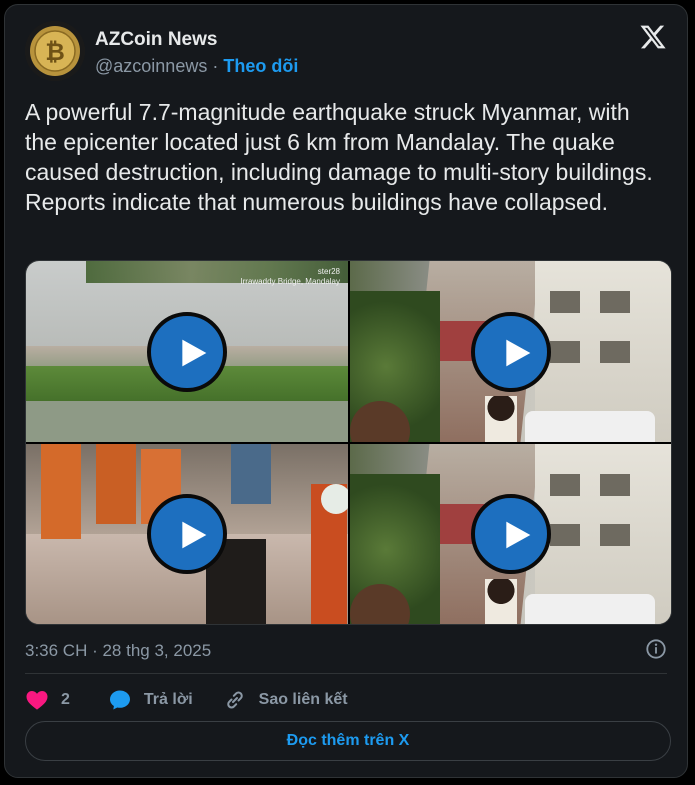 The image size is (695, 785). What do you see at coordinates (348, 741) in the screenshot?
I see `read-more-button: Đọc thêm trên X` at bounding box center [348, 741].